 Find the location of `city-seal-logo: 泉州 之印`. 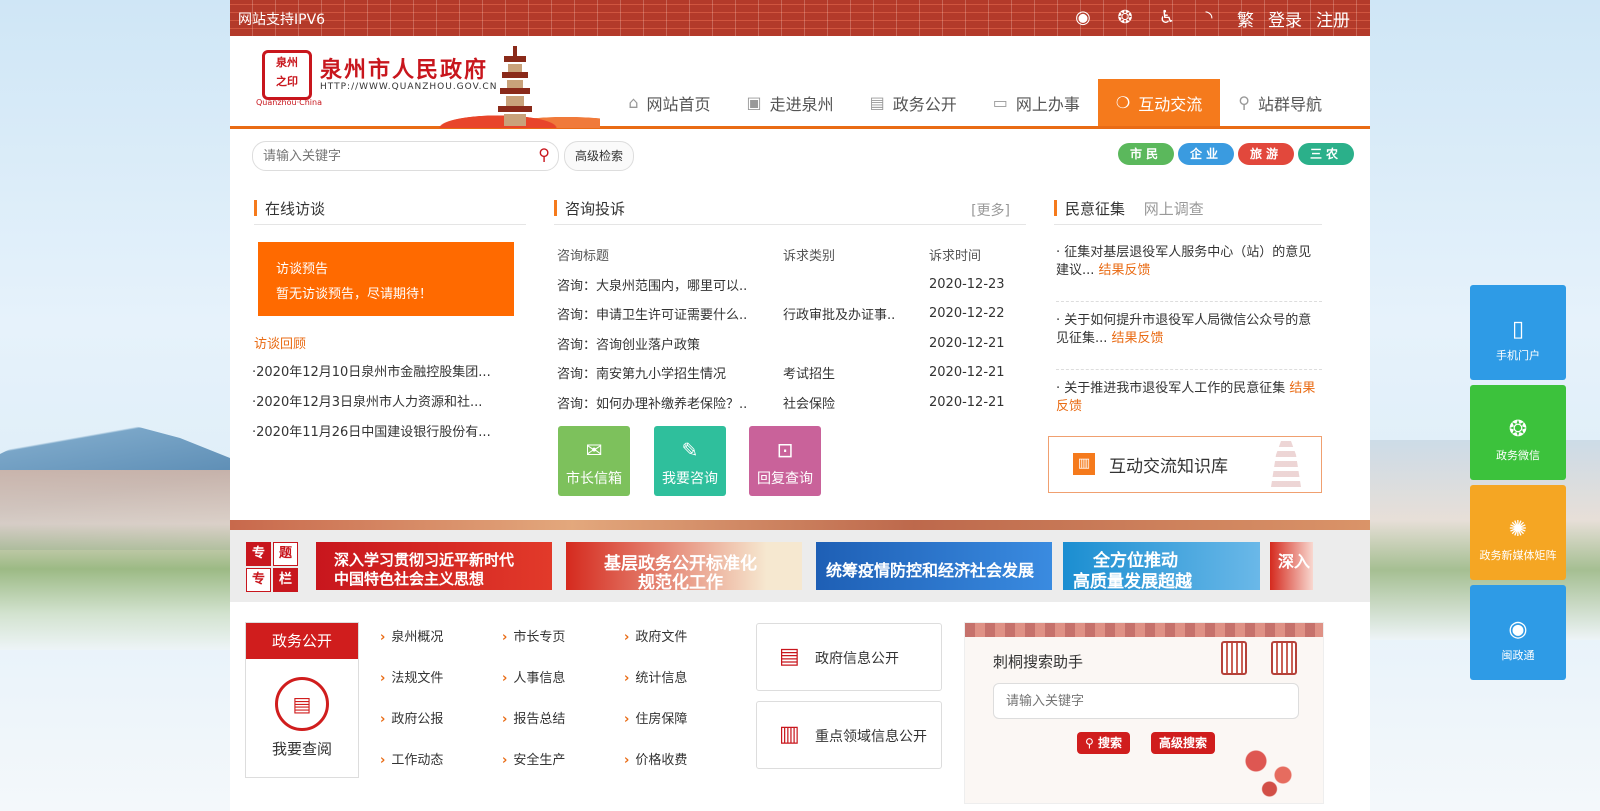

city-seal-logo: 泉州 之印 is located at coordinates (287, 75).